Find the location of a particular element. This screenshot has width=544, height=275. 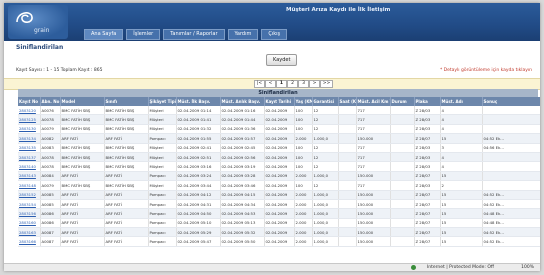

company-logo: grain is located at coordinates (38, 22).